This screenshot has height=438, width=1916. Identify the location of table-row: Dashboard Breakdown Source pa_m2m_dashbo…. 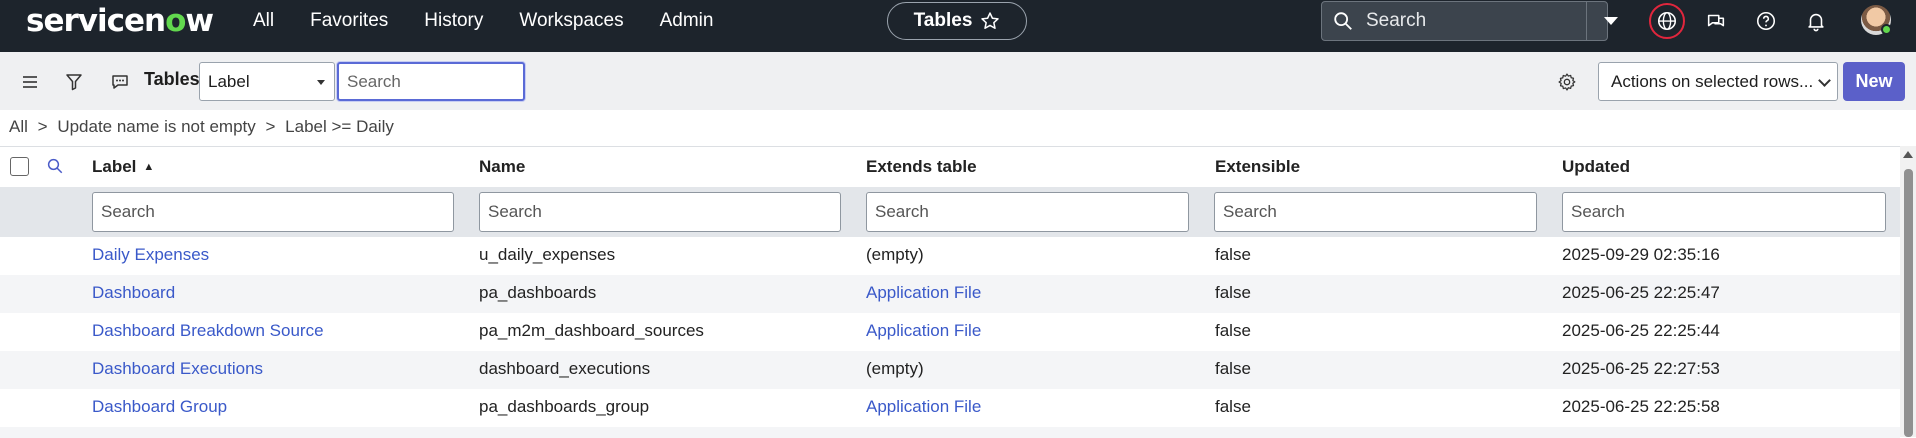
(950, 332).